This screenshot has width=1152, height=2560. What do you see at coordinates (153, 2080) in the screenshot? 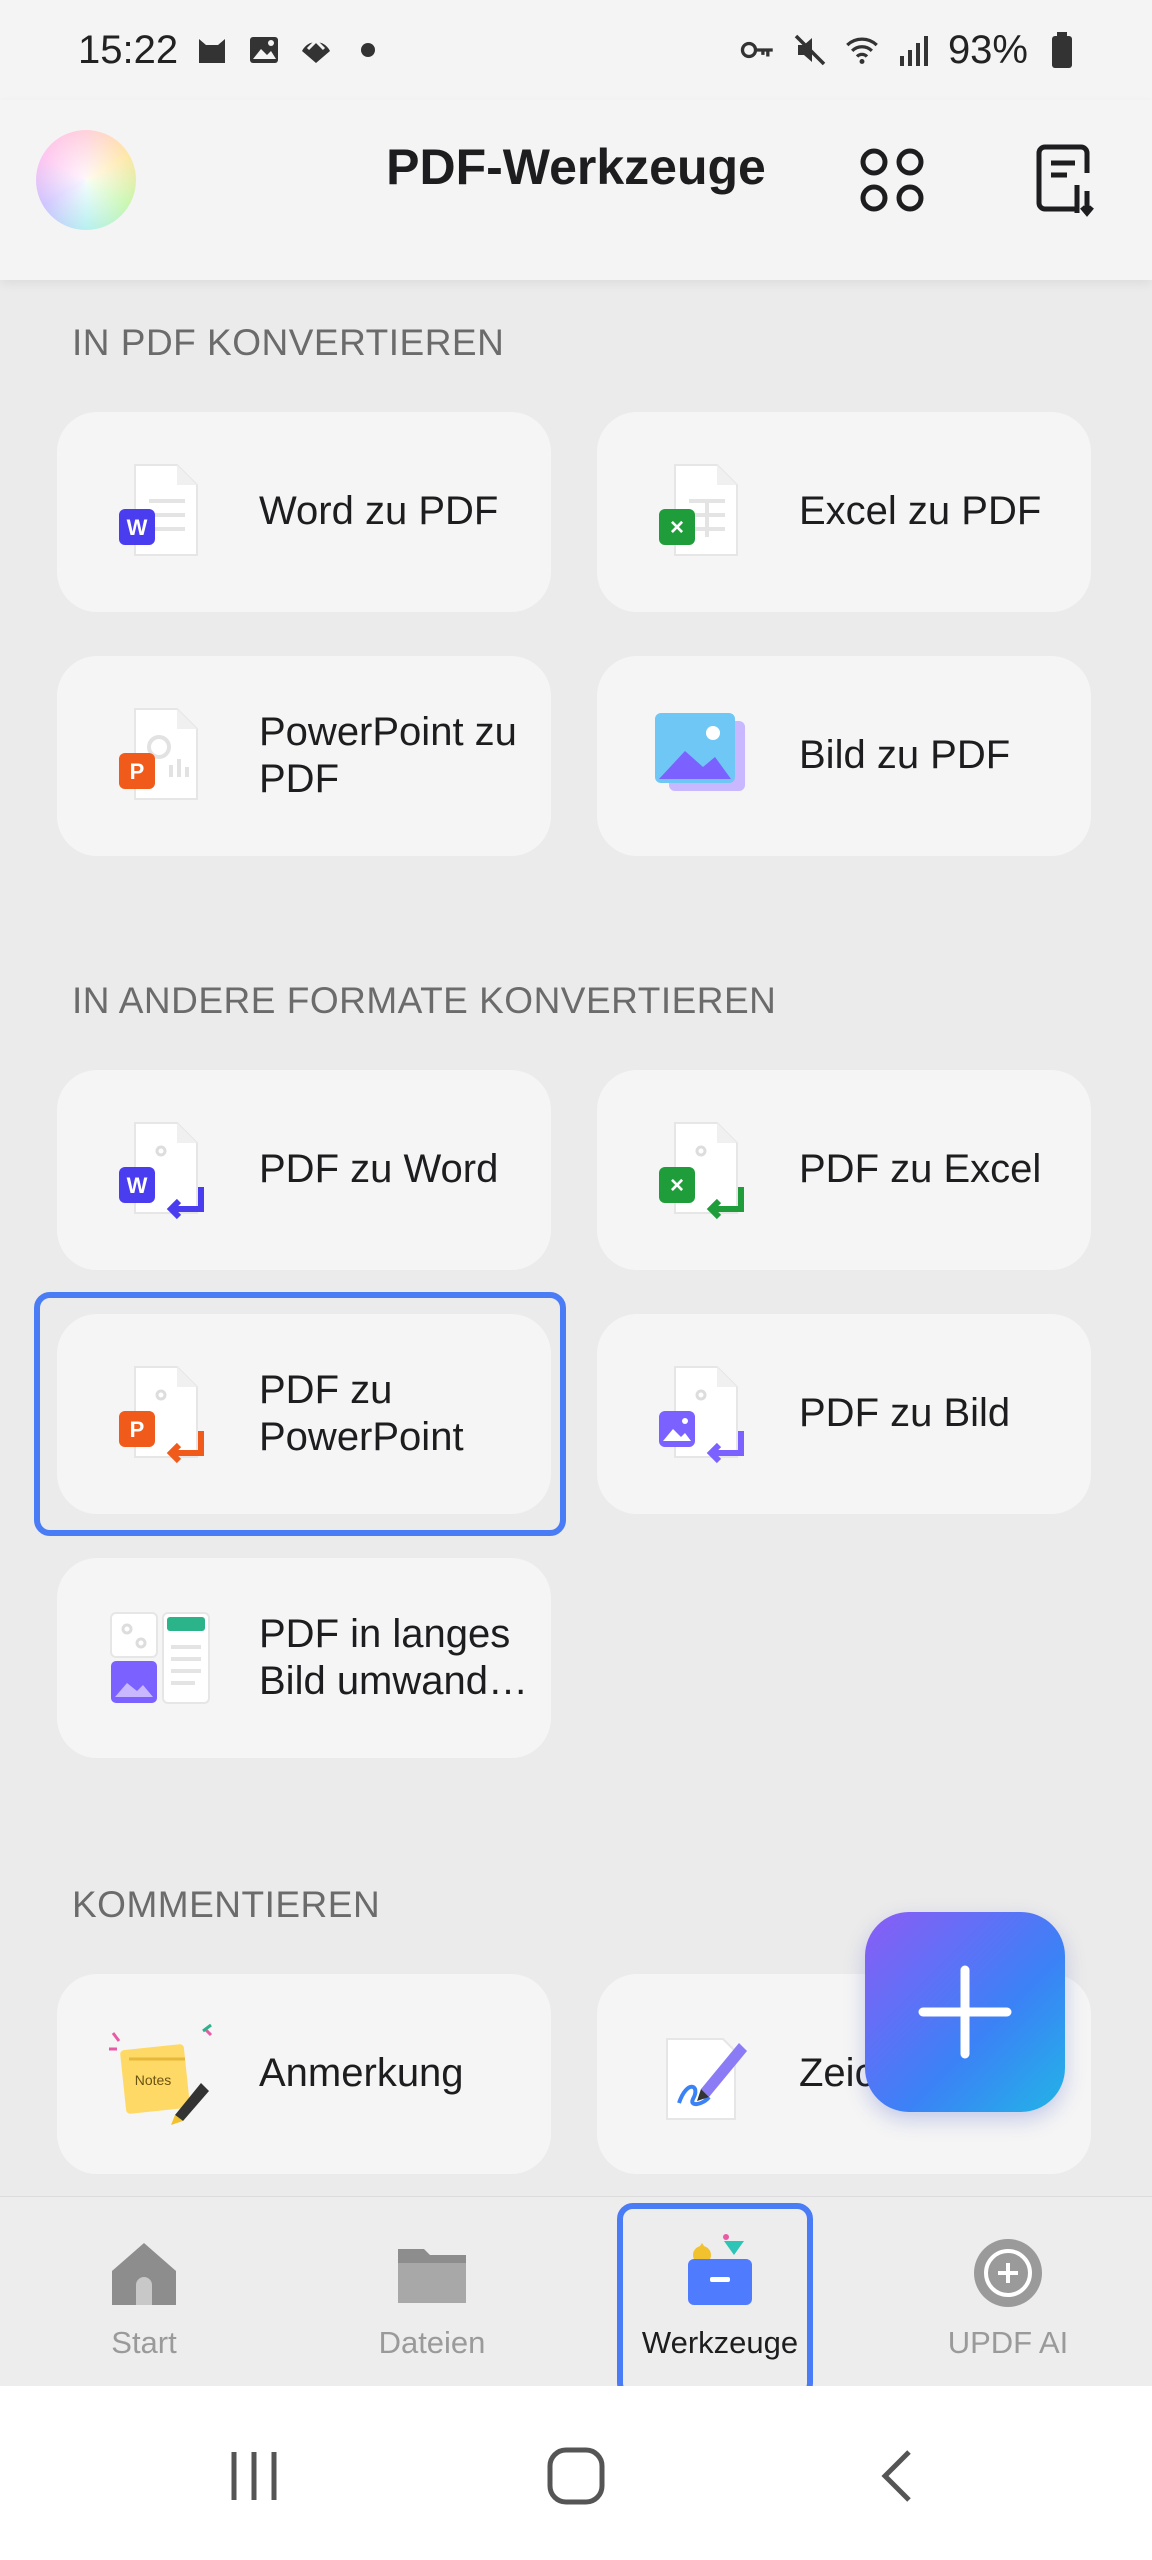
I see `svg-text: Notes` at bounding box center [153, 2080].